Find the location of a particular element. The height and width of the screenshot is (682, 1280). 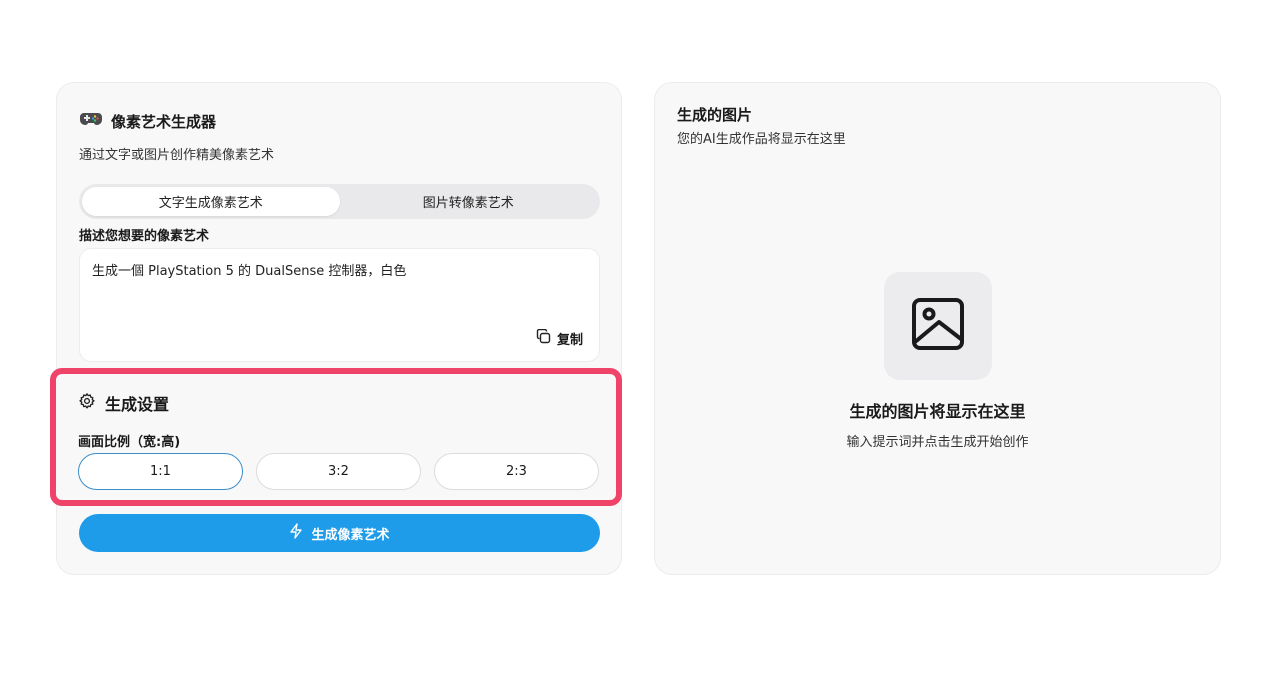

generate-button-label: 生成像素艺术 is located at coordinates (350, 535).